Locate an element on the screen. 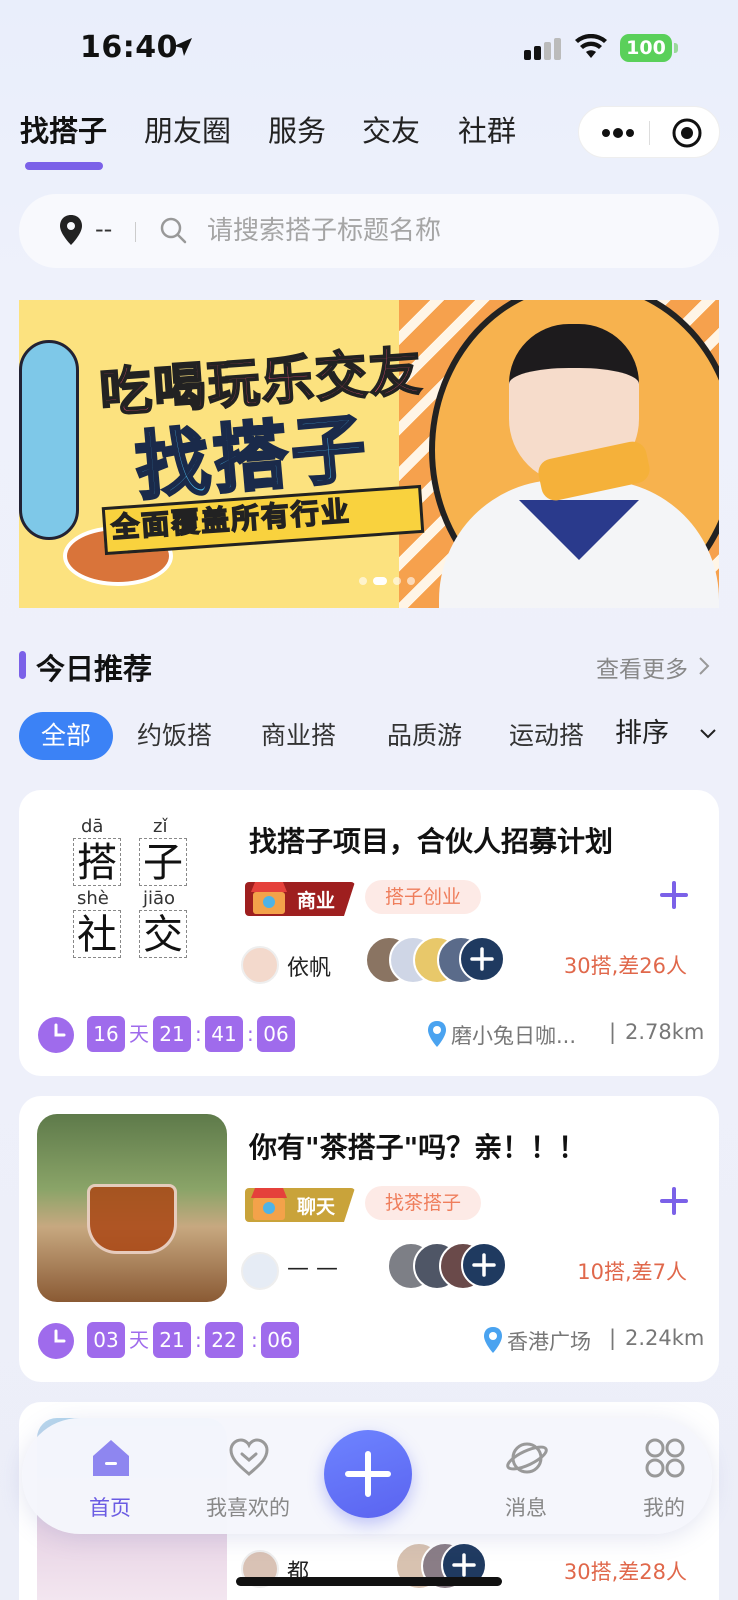 The height and width of the screenshot is (1600, 738). tab-label: 消息 is located at coordinates (526, 1508).